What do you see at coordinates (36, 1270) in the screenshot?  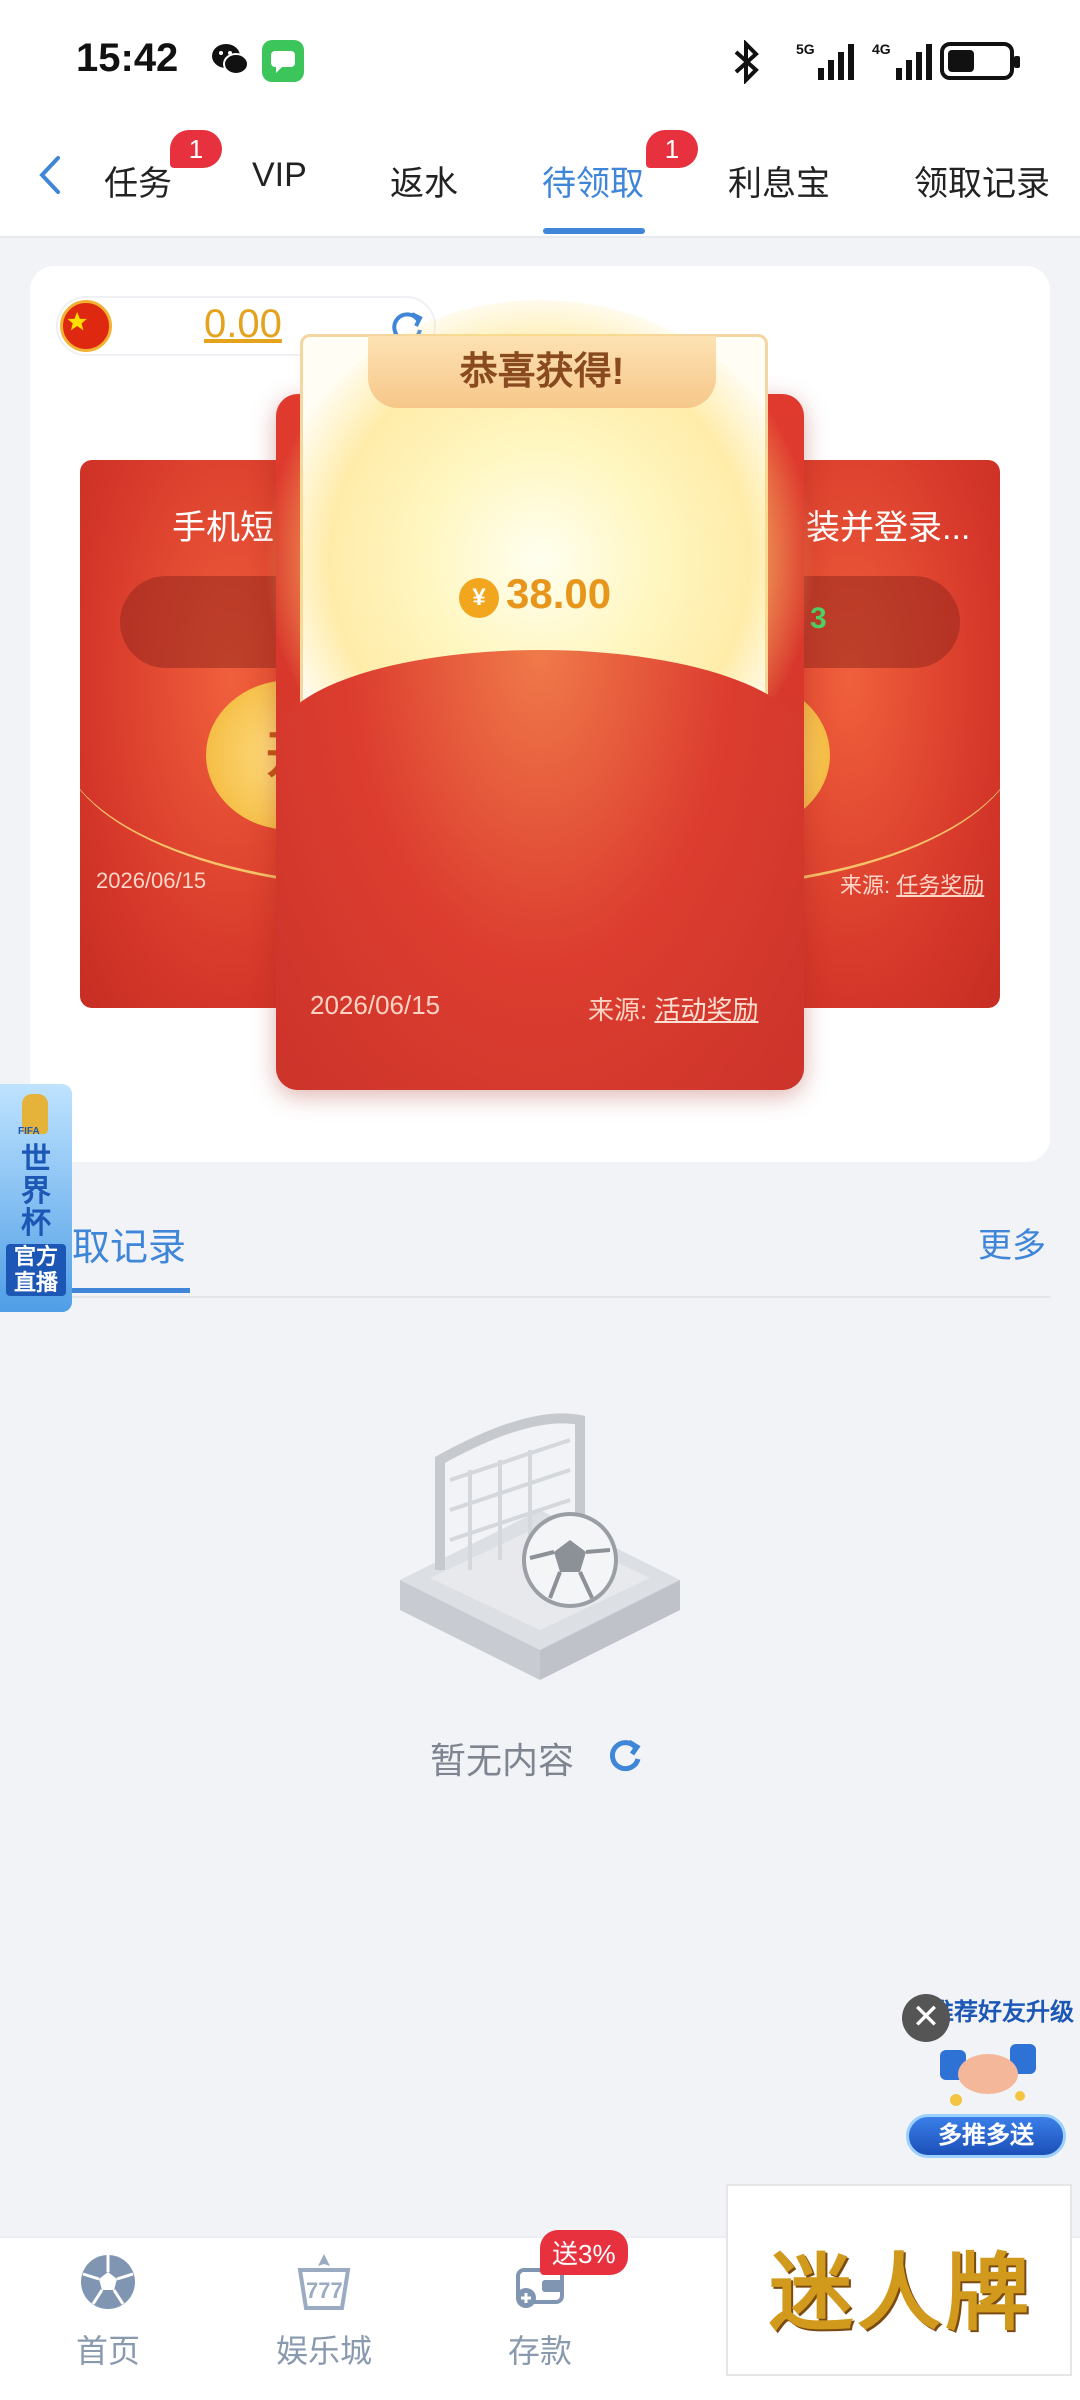 I see `world-cup-live-label: 官方直播` at bounding box center [36, 1270].